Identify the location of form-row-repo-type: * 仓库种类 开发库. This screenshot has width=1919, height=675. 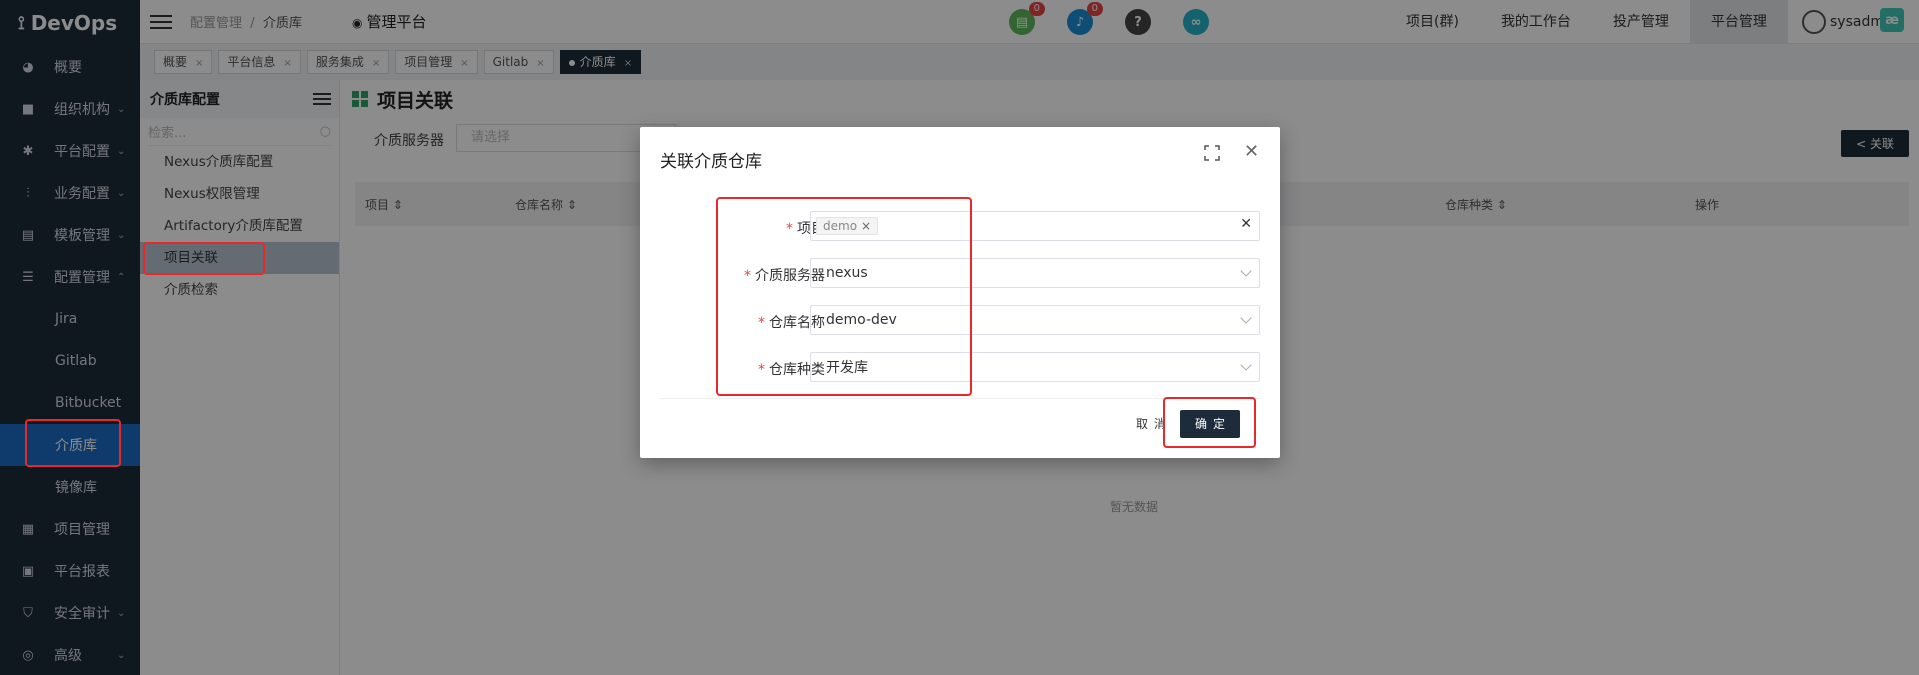
(960, 368).